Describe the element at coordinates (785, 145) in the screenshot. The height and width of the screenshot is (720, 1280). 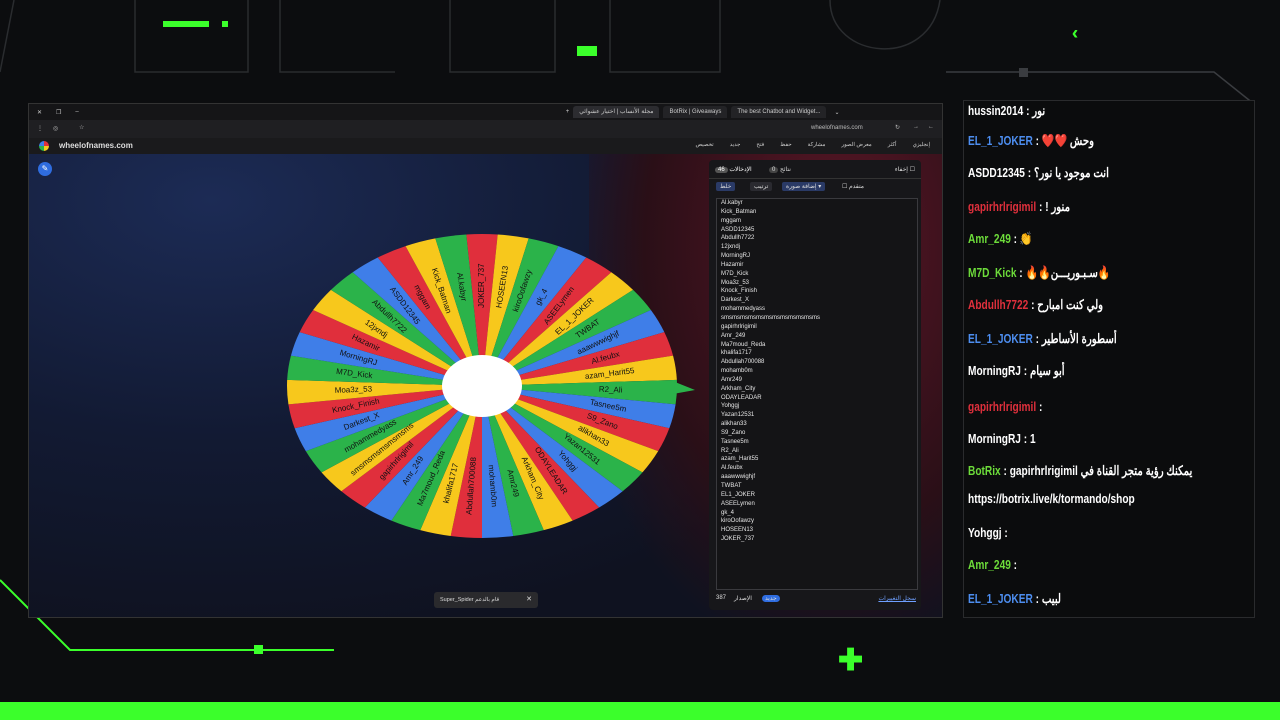
I see `menu-save: حفظ` at that location.